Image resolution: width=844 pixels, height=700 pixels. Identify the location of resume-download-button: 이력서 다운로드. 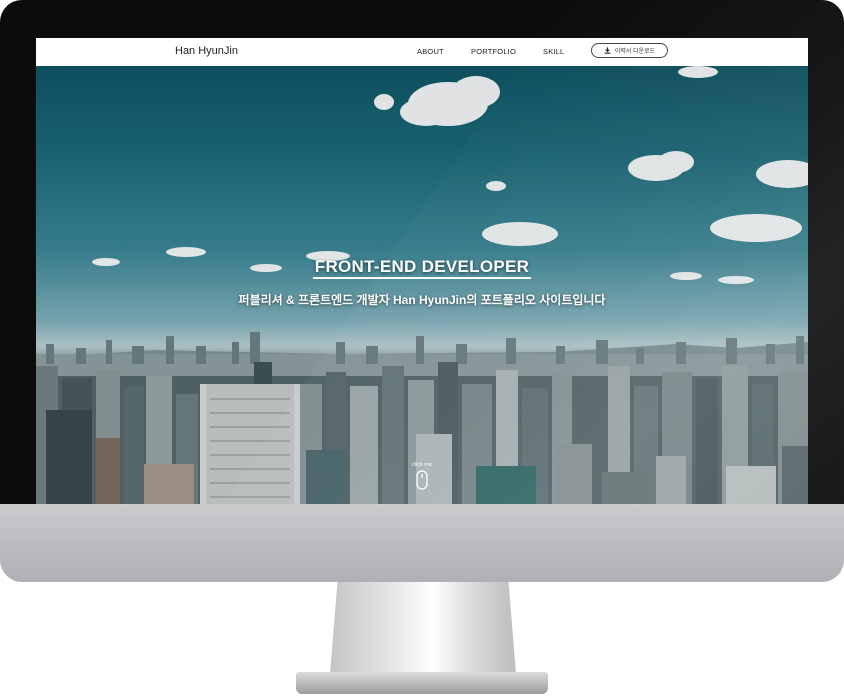
(629, 50).